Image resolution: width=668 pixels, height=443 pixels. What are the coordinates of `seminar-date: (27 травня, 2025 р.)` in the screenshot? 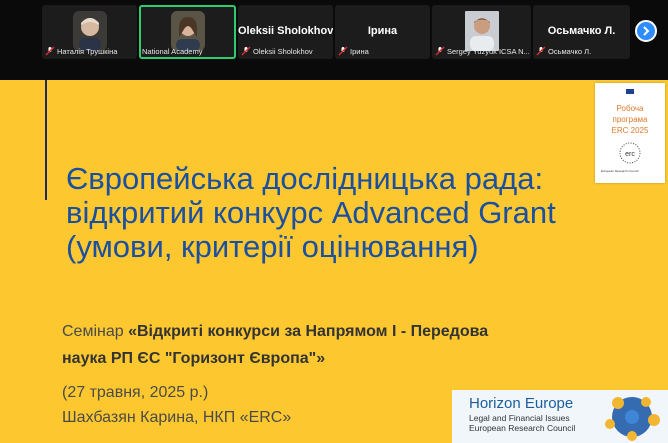 It's located at (135, 392).